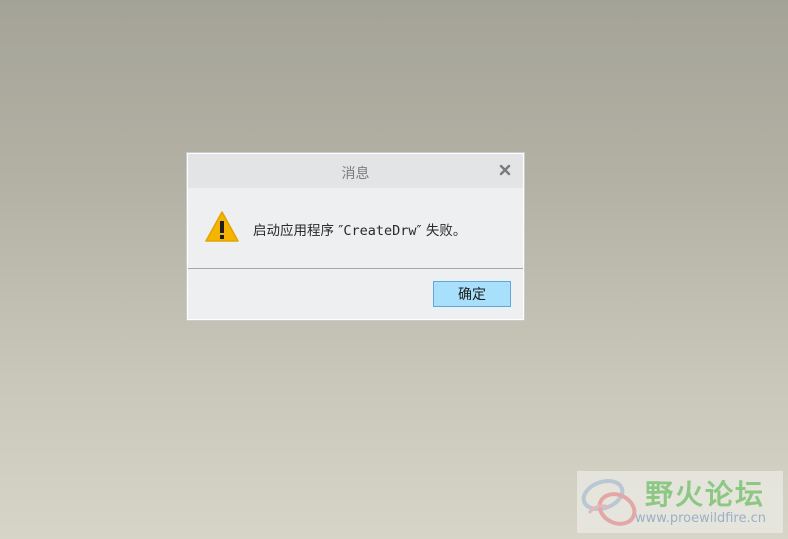 This screenshot has width=788, height=539. What do you see at coordinates (609, 502) in the screenshot?
I see `forum-logo-icon` at bounding box center [609, 502].